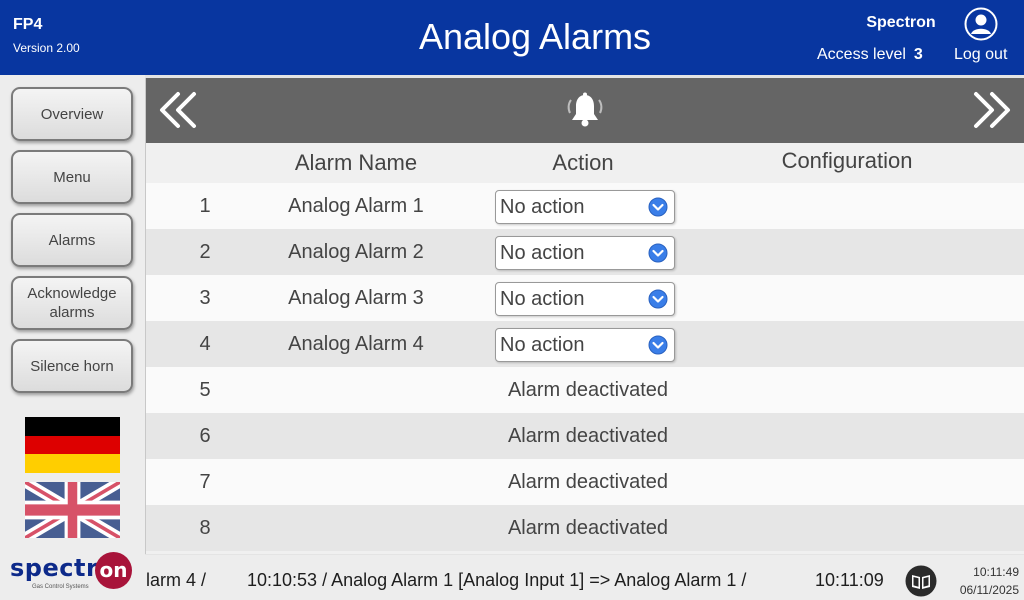 The image size is (1024, 600). What do you see at coordinates (861, 54) in the screenshot?
I see `access-level-label: Access level` at bounding box center [861, 54].